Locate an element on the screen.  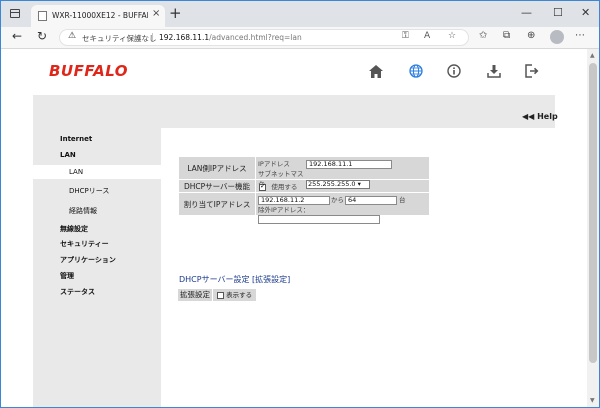
extended-settings-row: 拡張設定 表示する is located at coordinates (217, 295).